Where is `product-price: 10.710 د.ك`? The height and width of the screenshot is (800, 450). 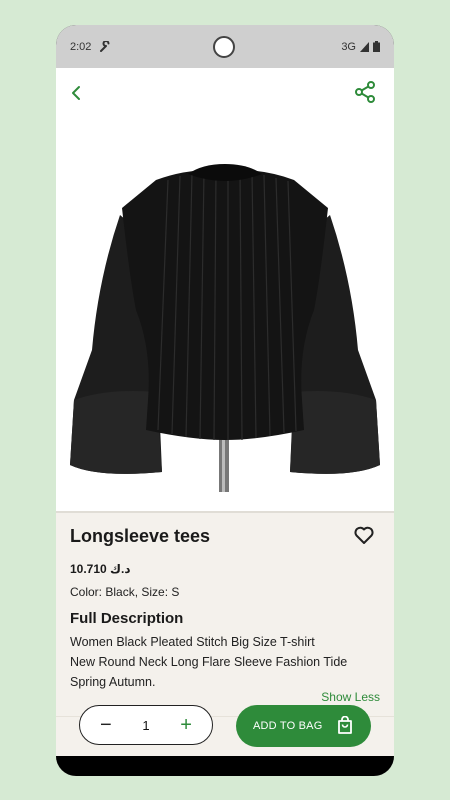
product-price: 10.710 د.ك is located at coordinates (100, 569).